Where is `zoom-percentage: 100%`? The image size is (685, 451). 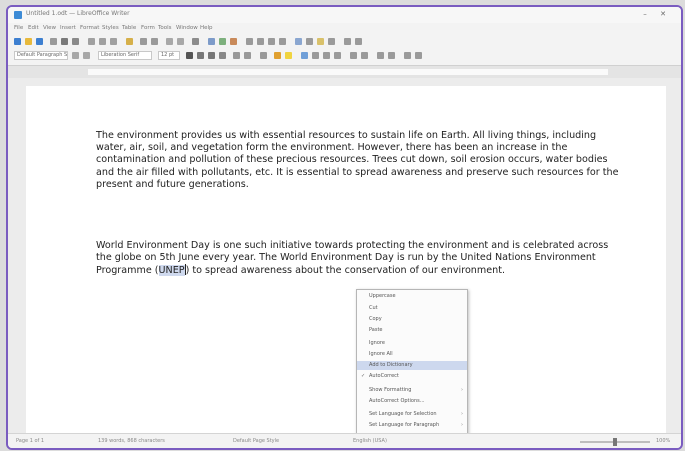 zoom-percentage: 100% is located at coordinates (663, 441).